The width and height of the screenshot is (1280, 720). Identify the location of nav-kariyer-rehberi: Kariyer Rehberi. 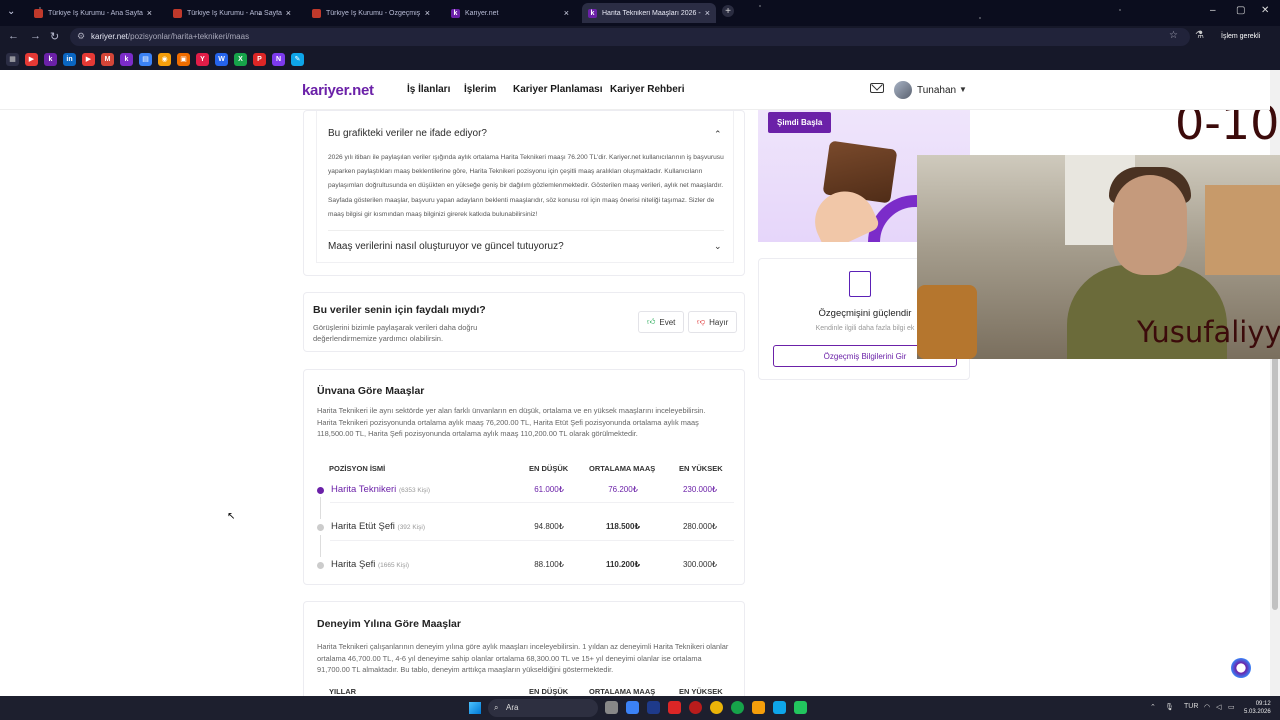
(647, 89).